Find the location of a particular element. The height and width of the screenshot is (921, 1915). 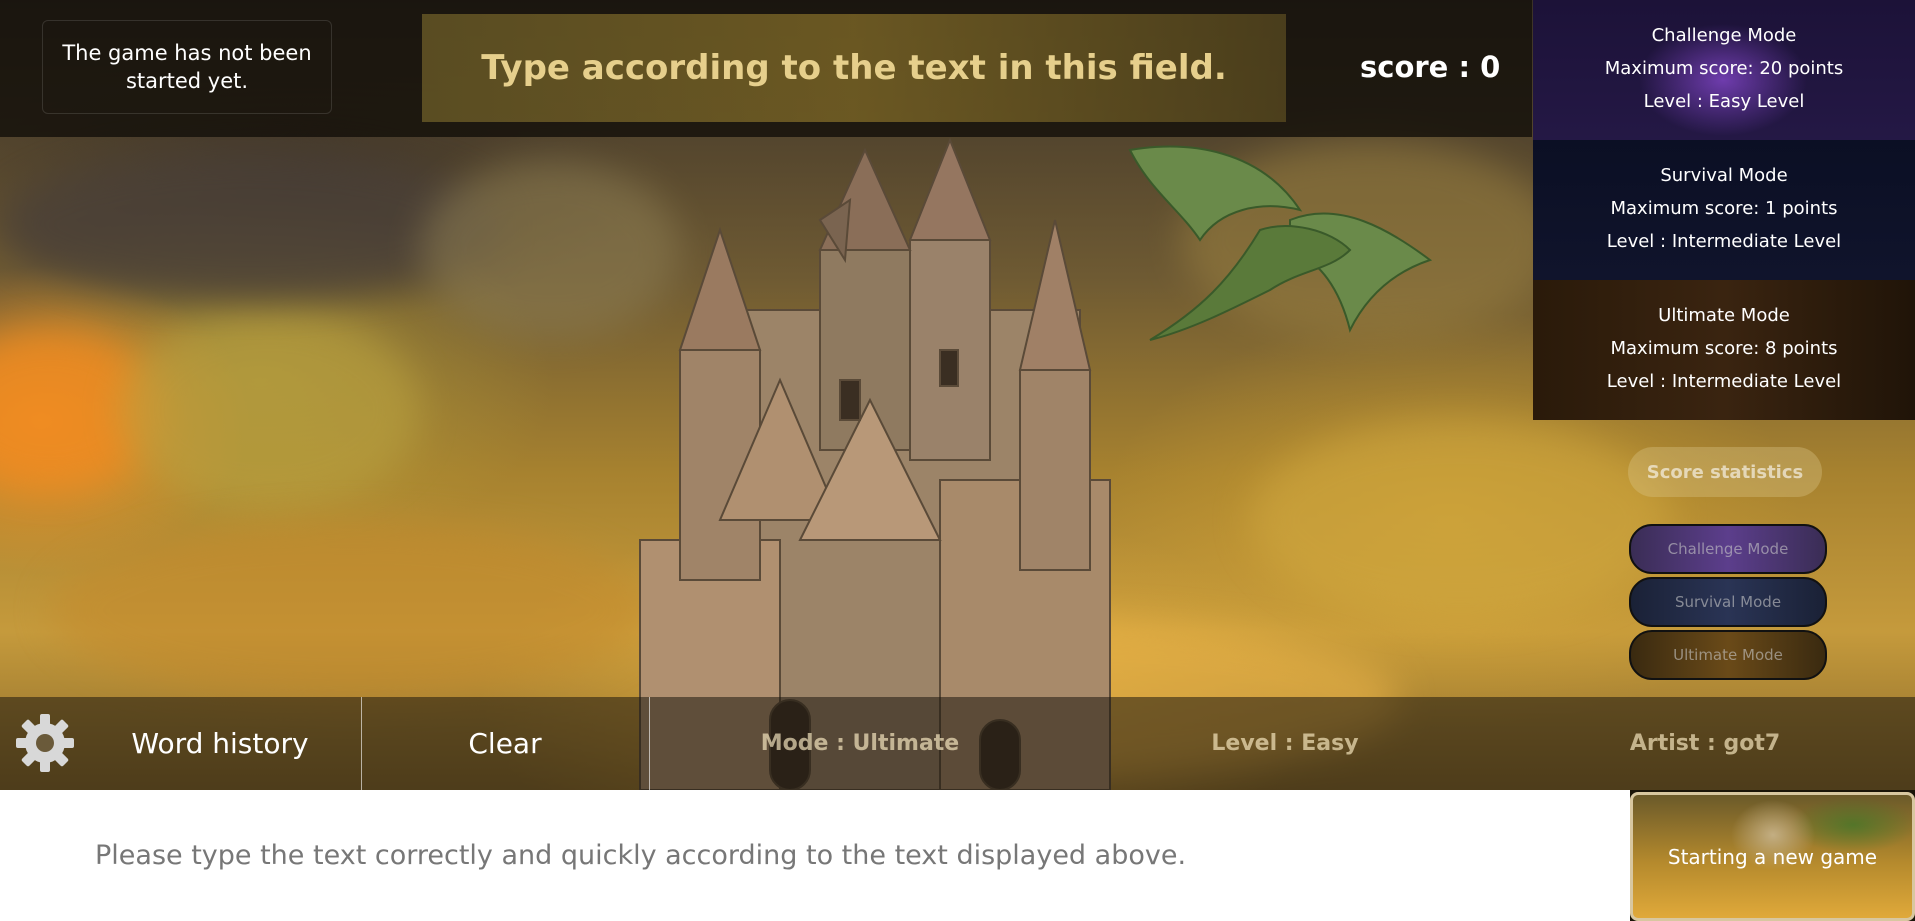

mode-card-title: Challenge Mode is located at coordinates (1724, 35).